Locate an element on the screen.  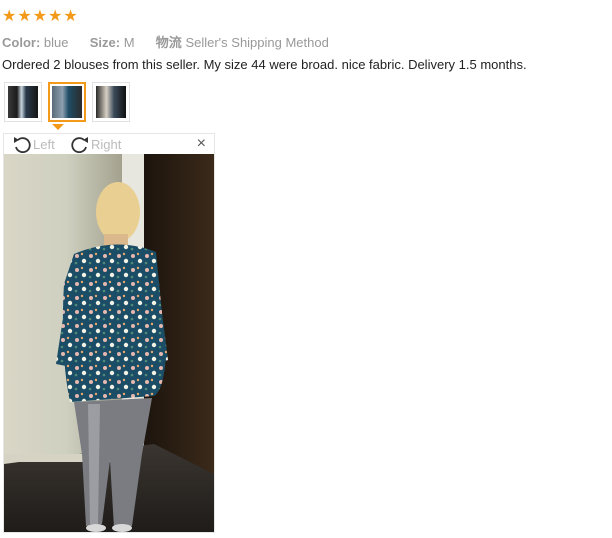
rotate-left-icon is located at coordinates (22, 145).